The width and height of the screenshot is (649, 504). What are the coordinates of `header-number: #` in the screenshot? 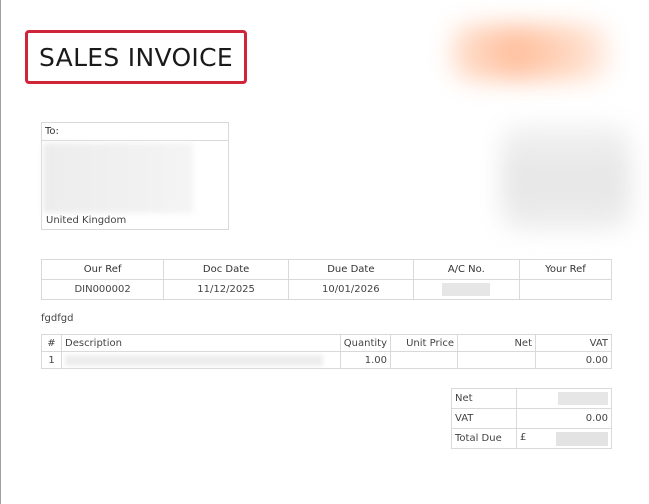 It's located at (51, 343).